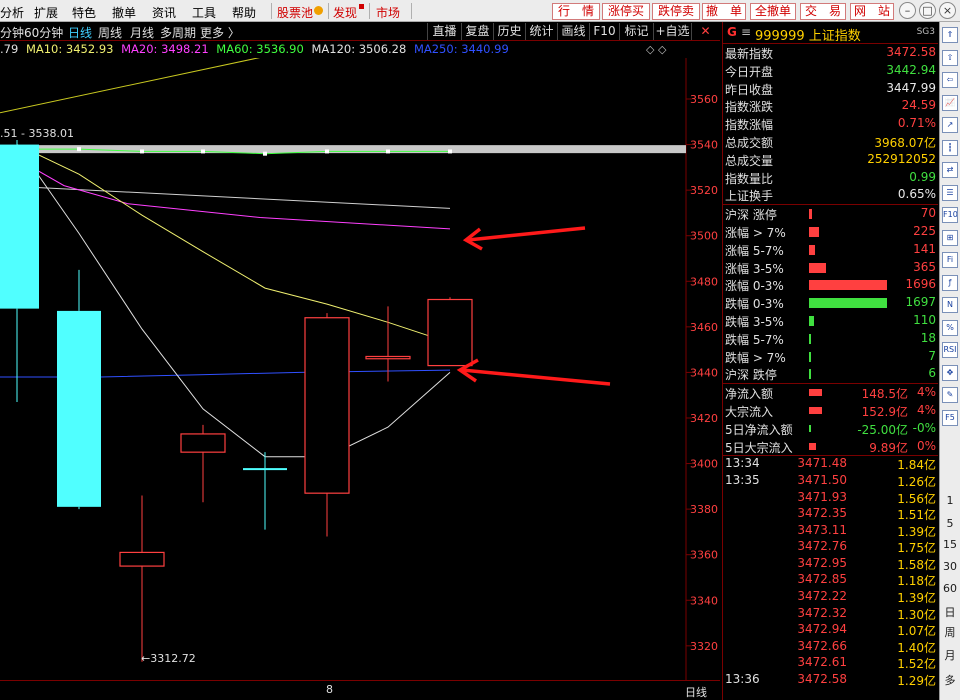 The height and width of the screenshot is (700, 960). What do you see at coordinates (773, 11) in the screenshot?
I see `cancel-all-button: 全撤单` at bounding box center [773, 11].